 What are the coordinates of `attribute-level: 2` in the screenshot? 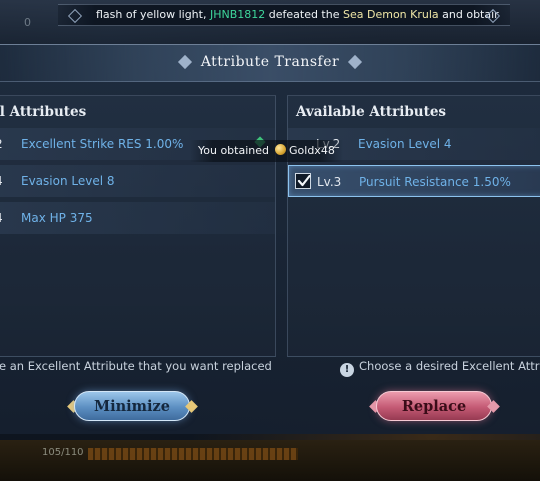 It's located at (1, 144).